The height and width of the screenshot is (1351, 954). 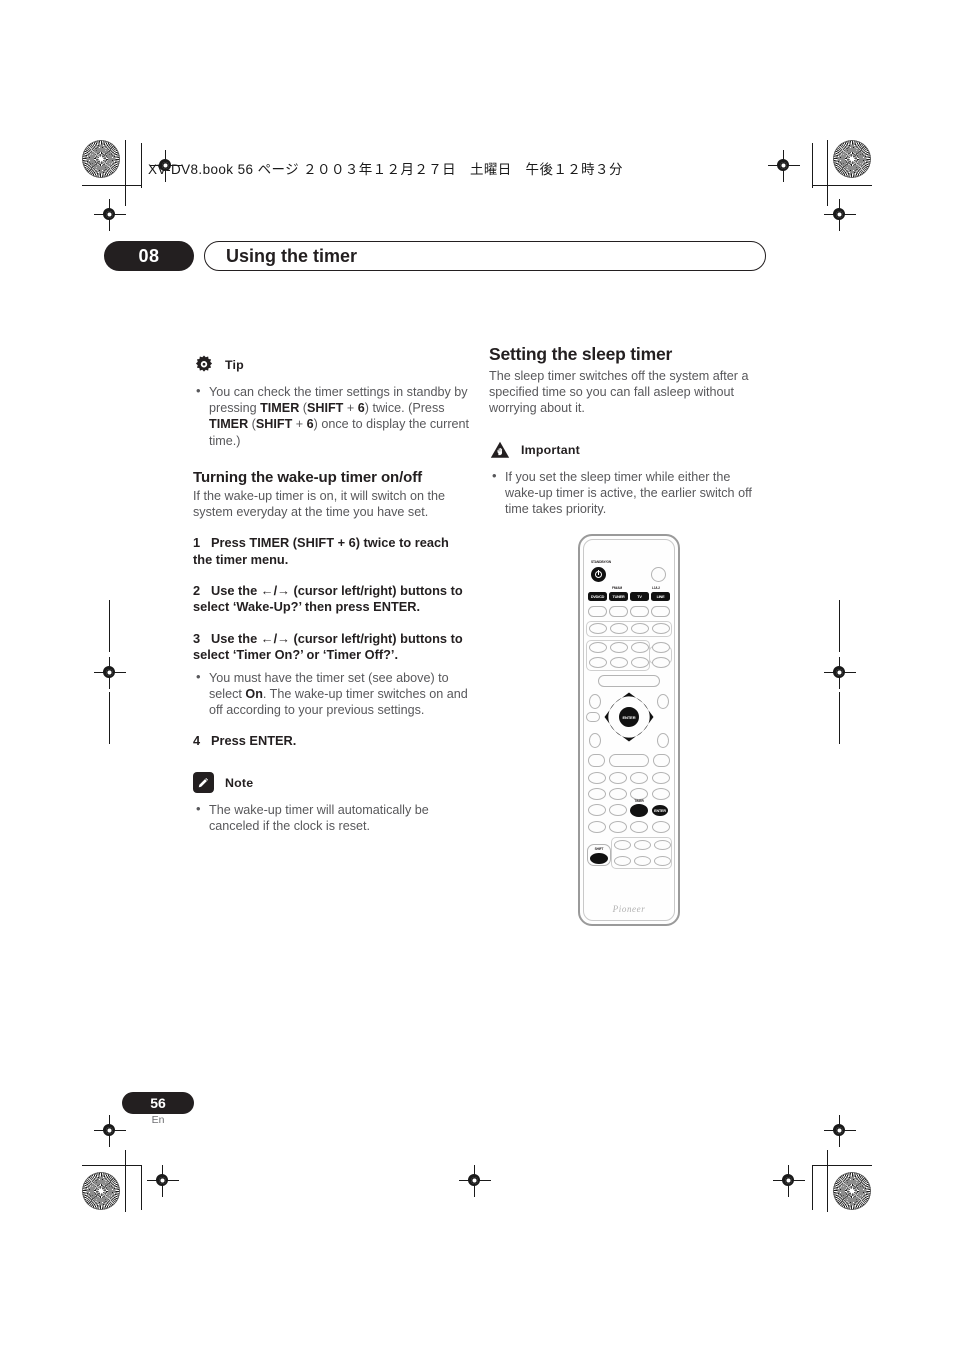 I want to click on tip-gear-icon, so click(x=204, y=365).